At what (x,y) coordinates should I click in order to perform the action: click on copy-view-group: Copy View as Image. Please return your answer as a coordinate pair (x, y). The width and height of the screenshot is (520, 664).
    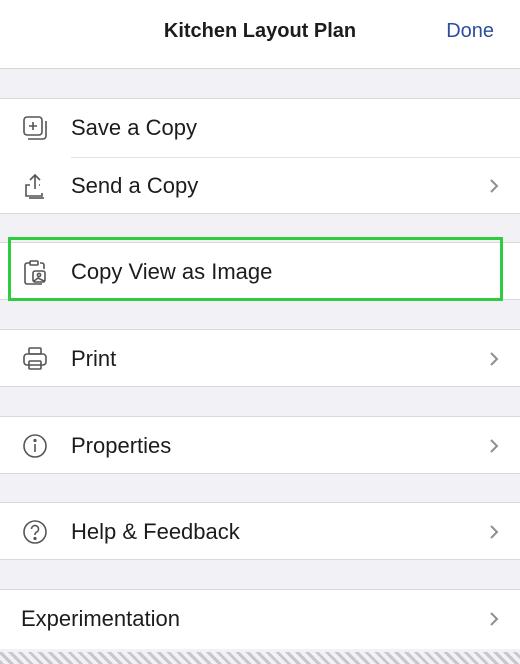
    Looking at the image, I should click on (260, 271).